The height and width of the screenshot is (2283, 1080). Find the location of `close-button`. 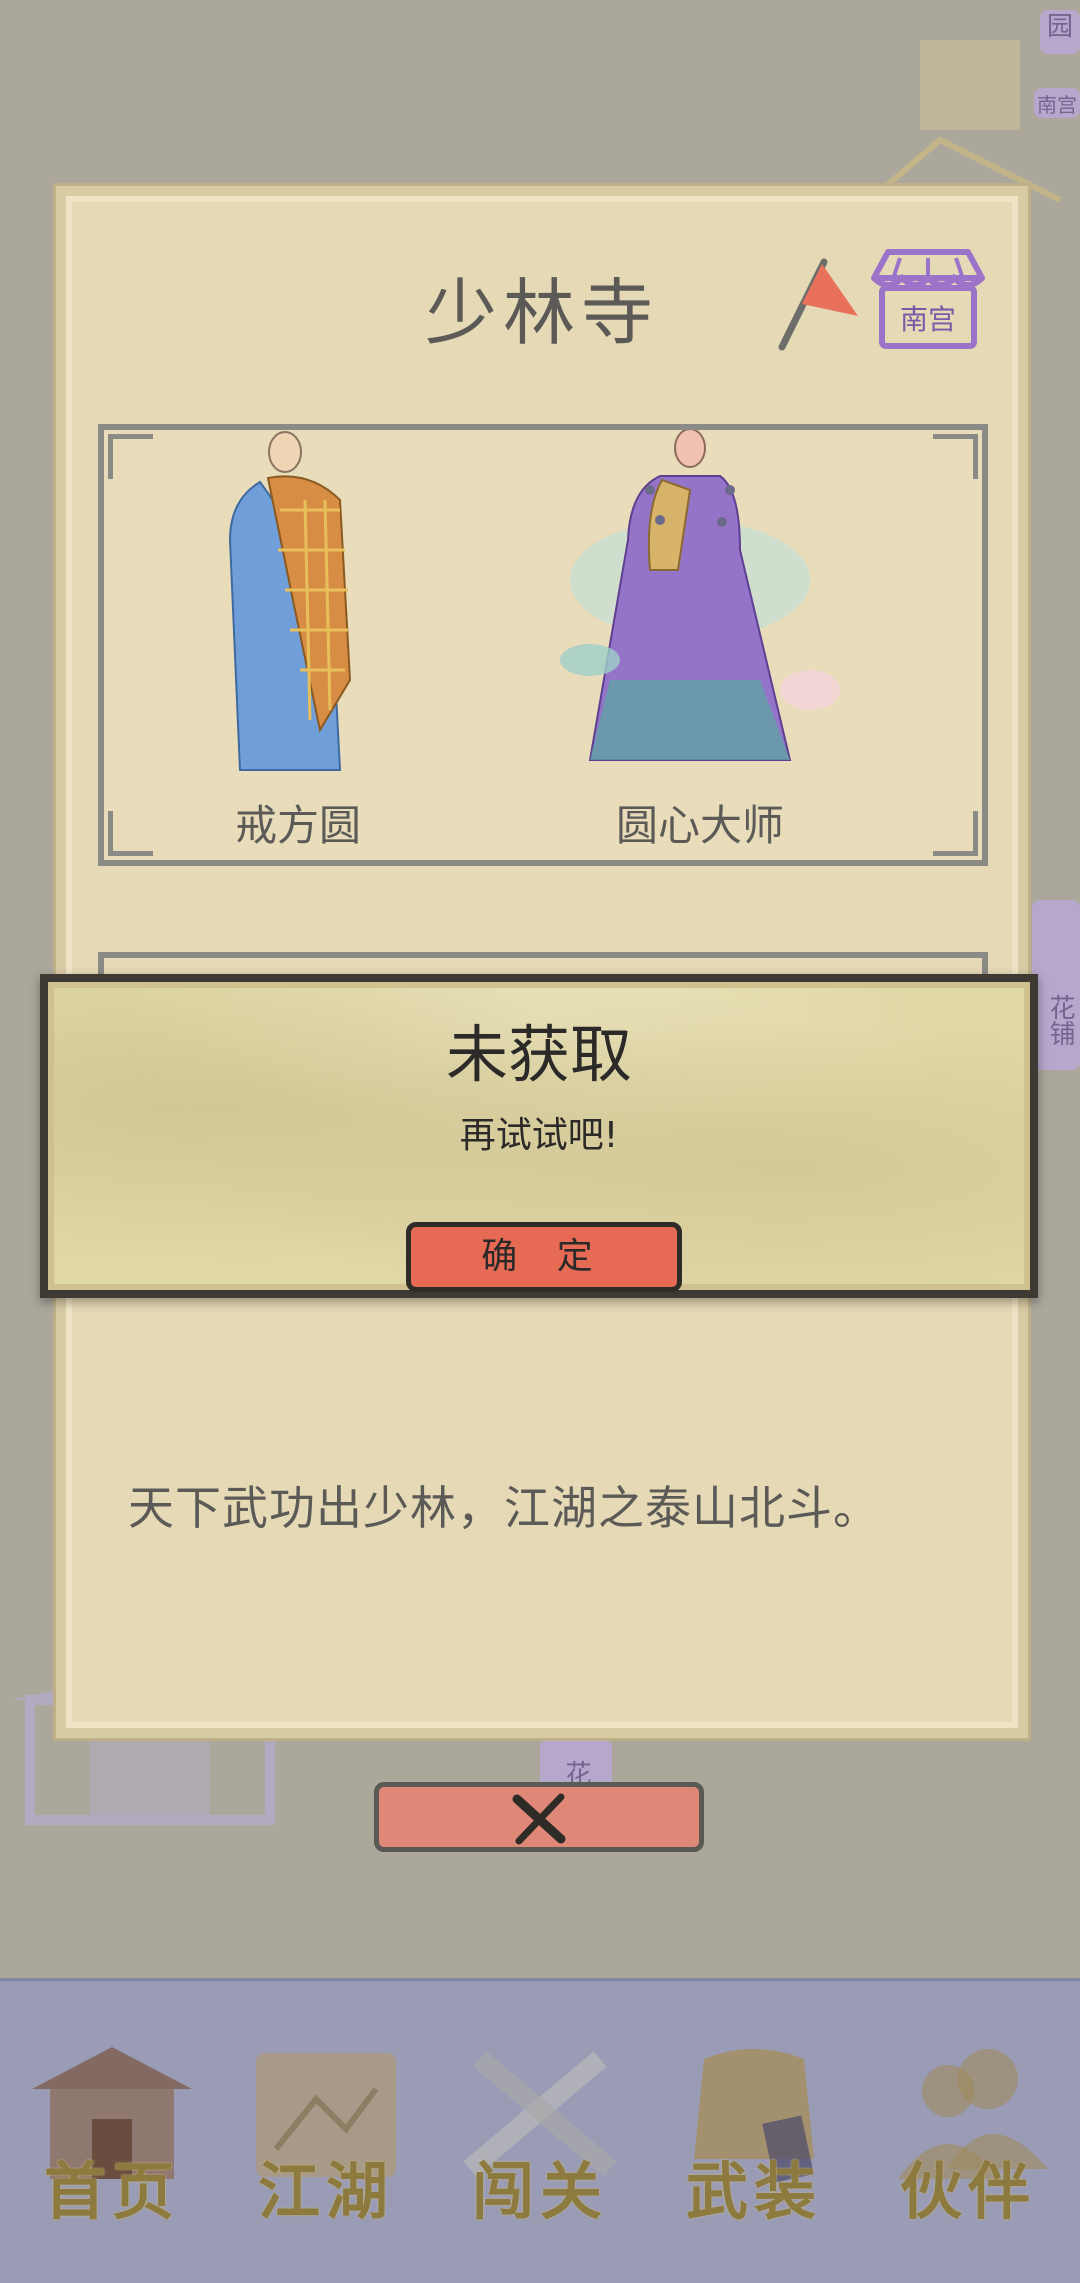

close-button is located at coordinates (539, 1817).